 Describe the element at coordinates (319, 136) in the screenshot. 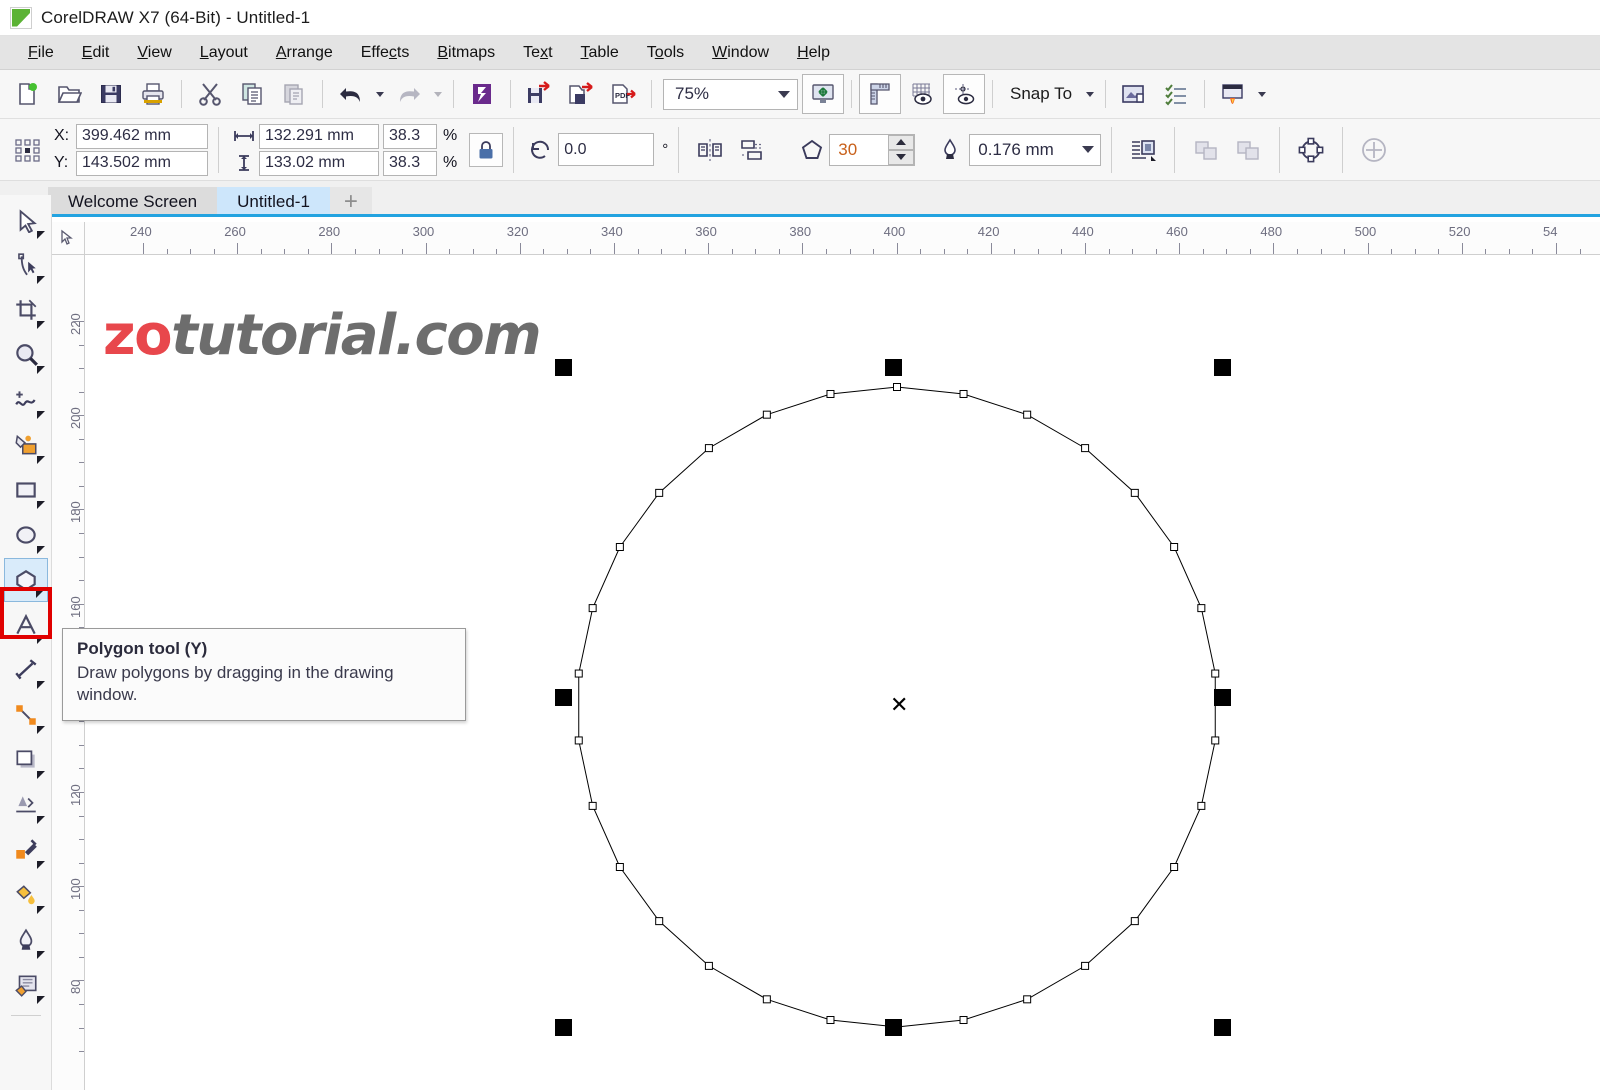

I see `object-width-input: 132.291 mm` at that location.